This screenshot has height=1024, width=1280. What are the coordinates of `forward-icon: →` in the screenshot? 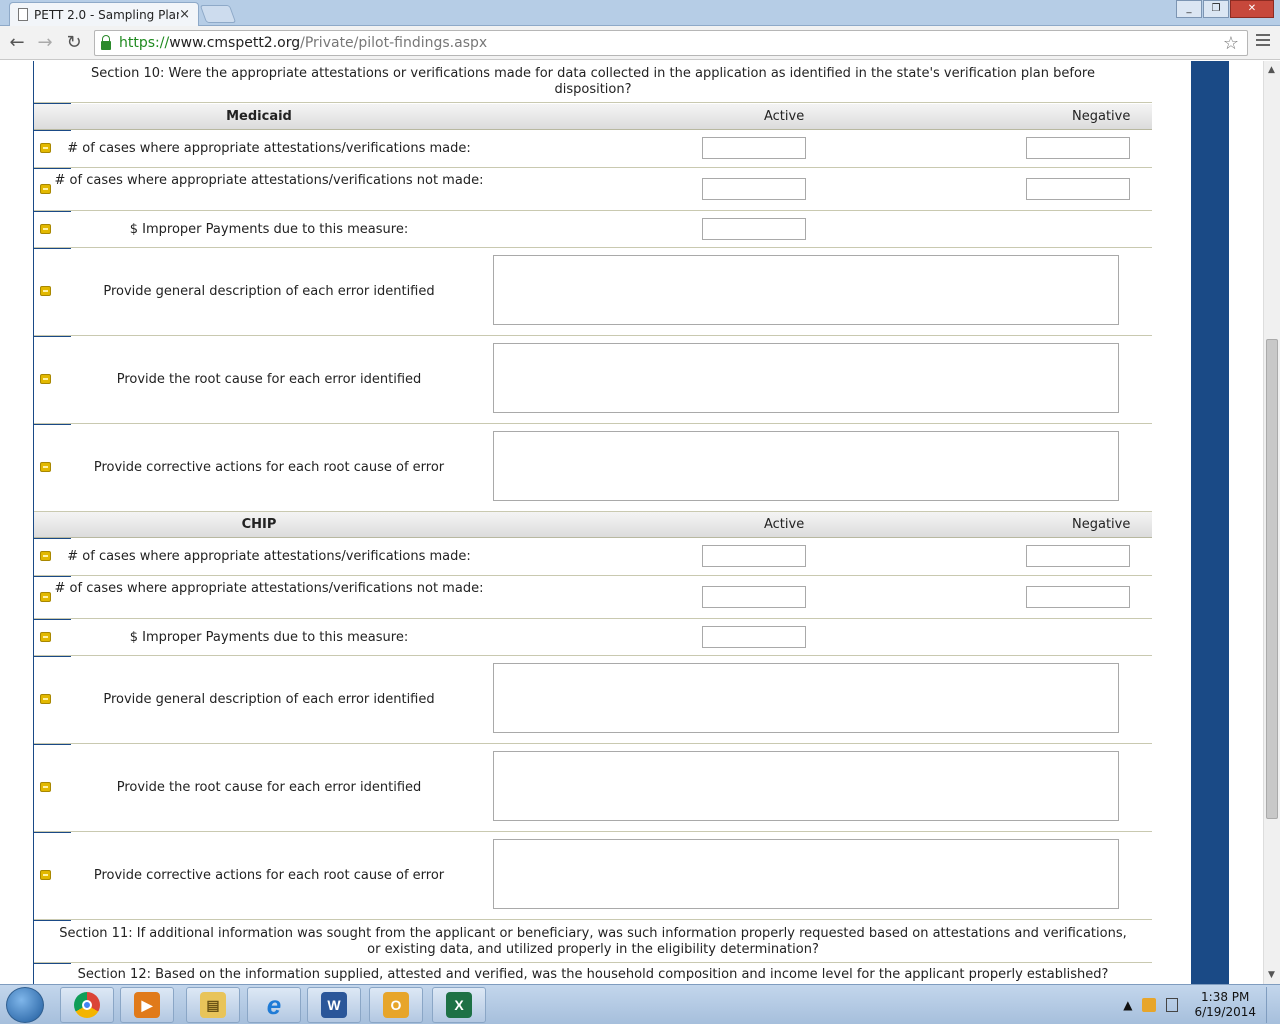 It's located at (45, 42).